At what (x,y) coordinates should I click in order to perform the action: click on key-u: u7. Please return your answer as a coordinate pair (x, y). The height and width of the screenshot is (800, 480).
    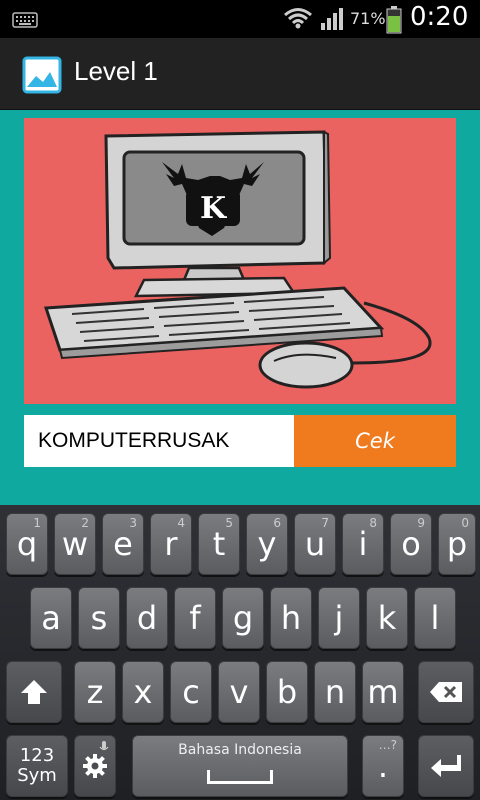
    Looking at the image, I should click on (315, 544).